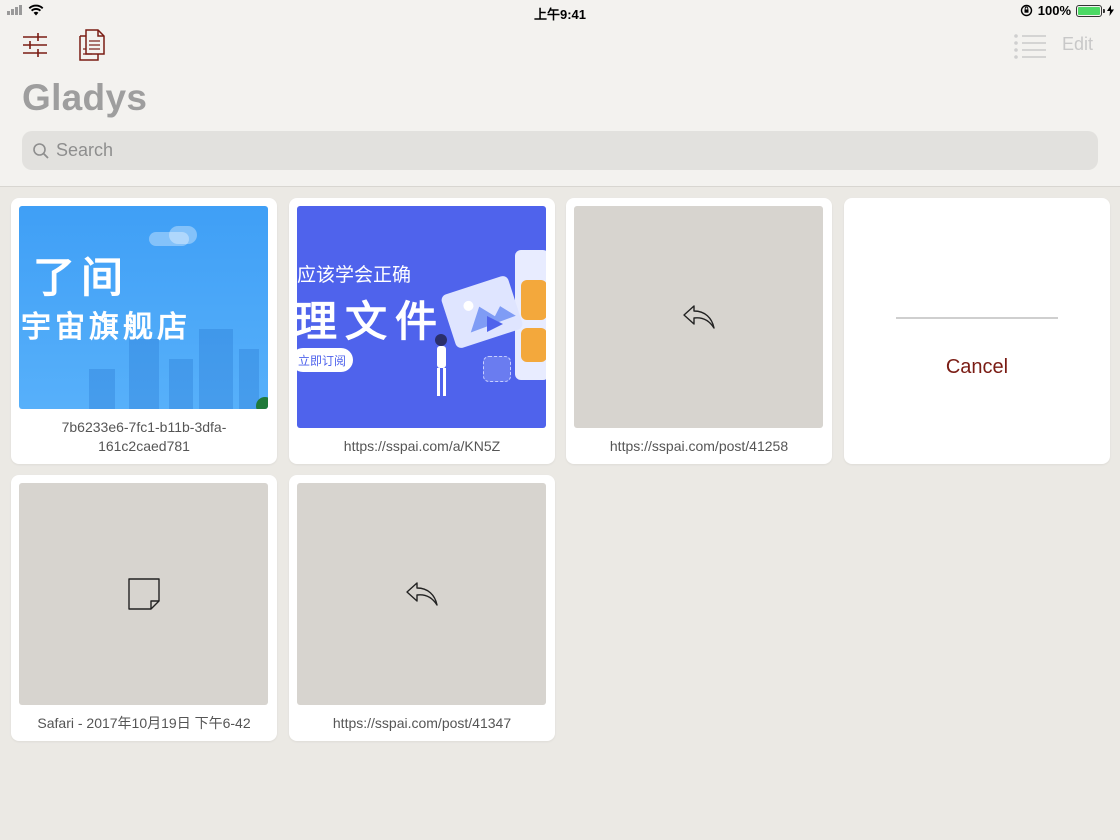 This screenshot has width=1120, height=840. I want to click on cancel-card: Cancel, so click(977, 331).